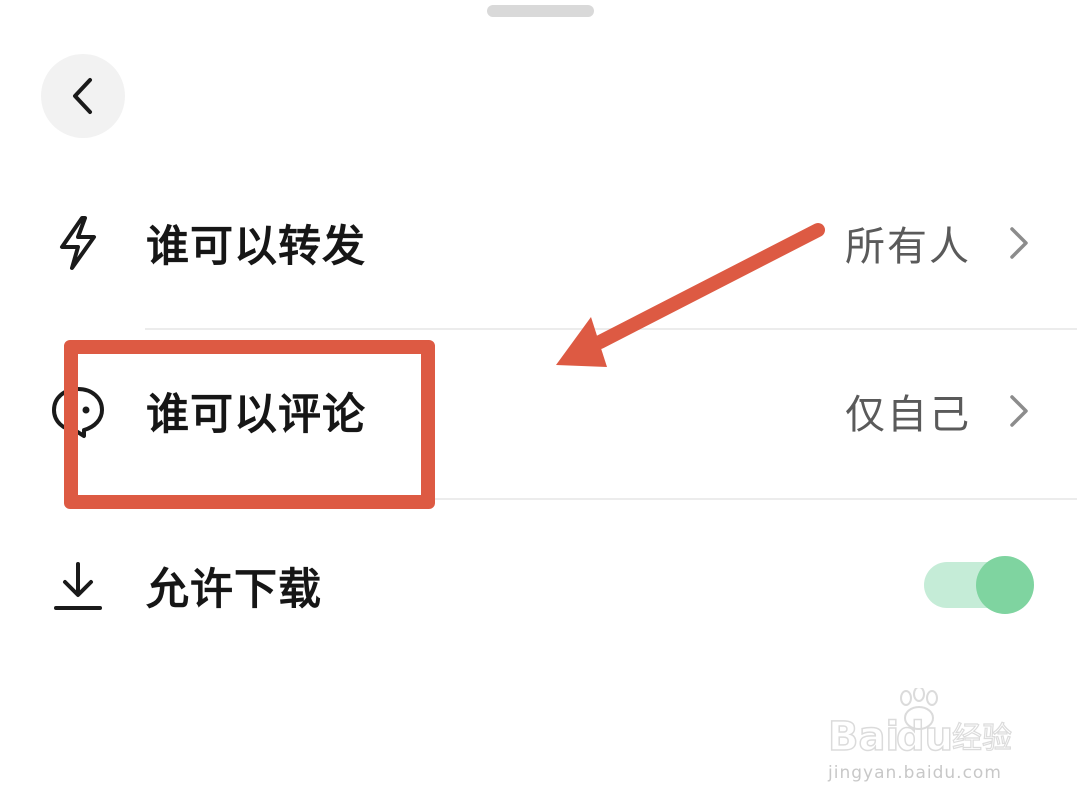 The height and width of the screenshot is (807, 1077). What do you see at coordinates (538, 586) in the screenshot?
I see `setting-row-download: 允许下载` at bounding box center [538, 586].